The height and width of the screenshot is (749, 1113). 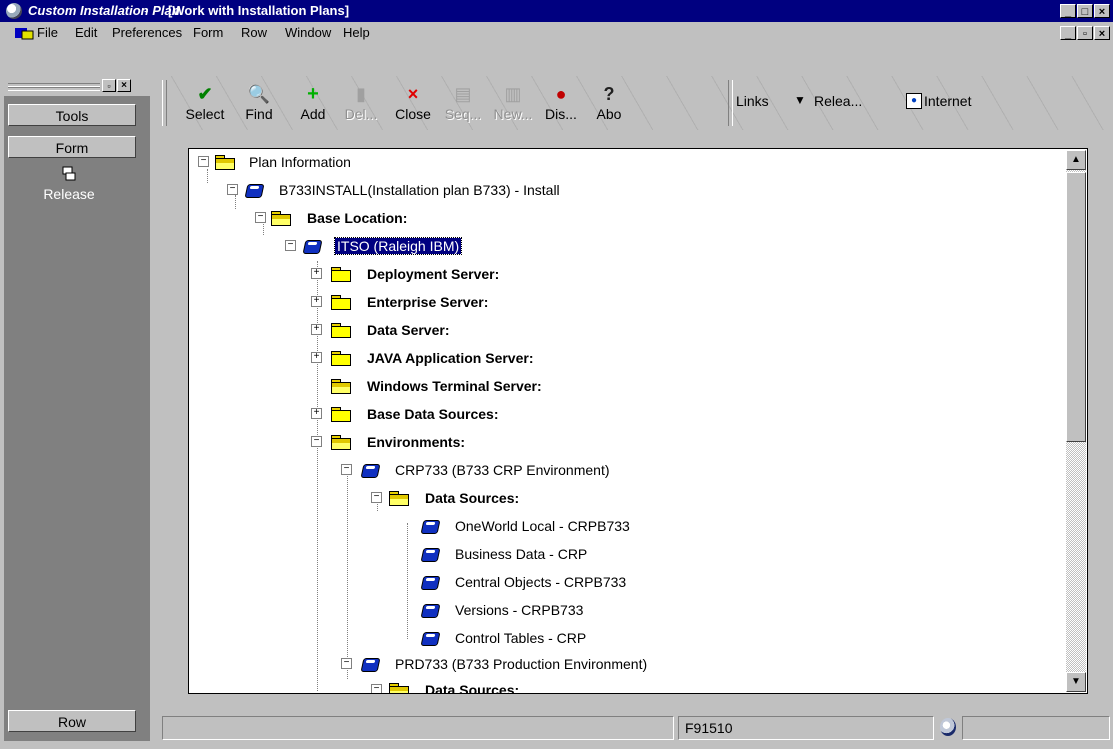 I want to click on release-exit: Release, so click(x=69, y=184).